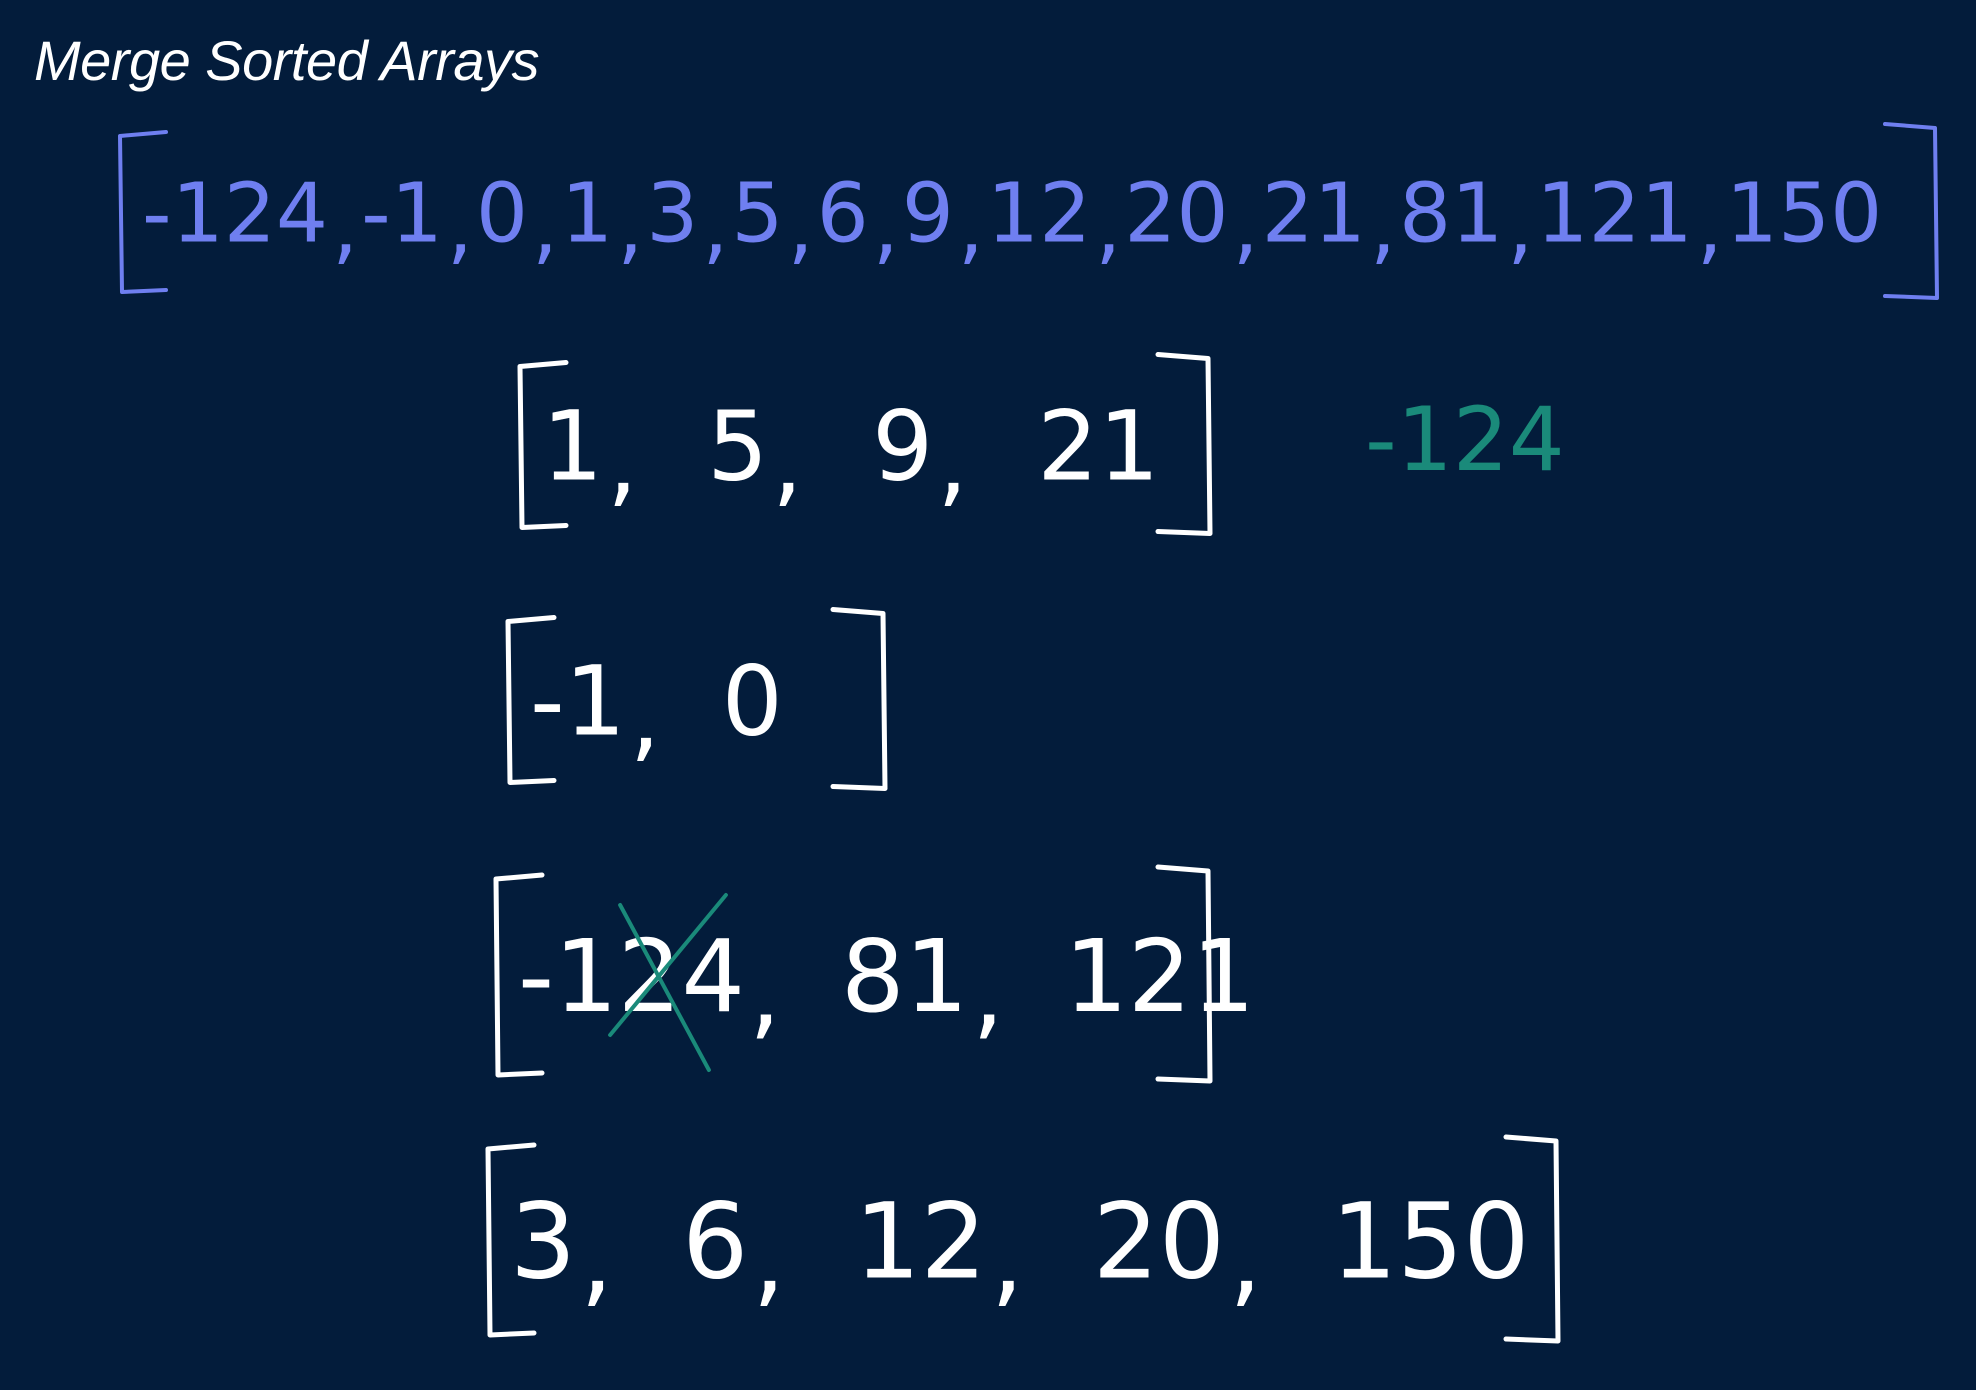  What do you see at coordinates (1465, 439) in the screenshot?
I see `annotation-current-min: -124` at bounding box center [1465, 439].